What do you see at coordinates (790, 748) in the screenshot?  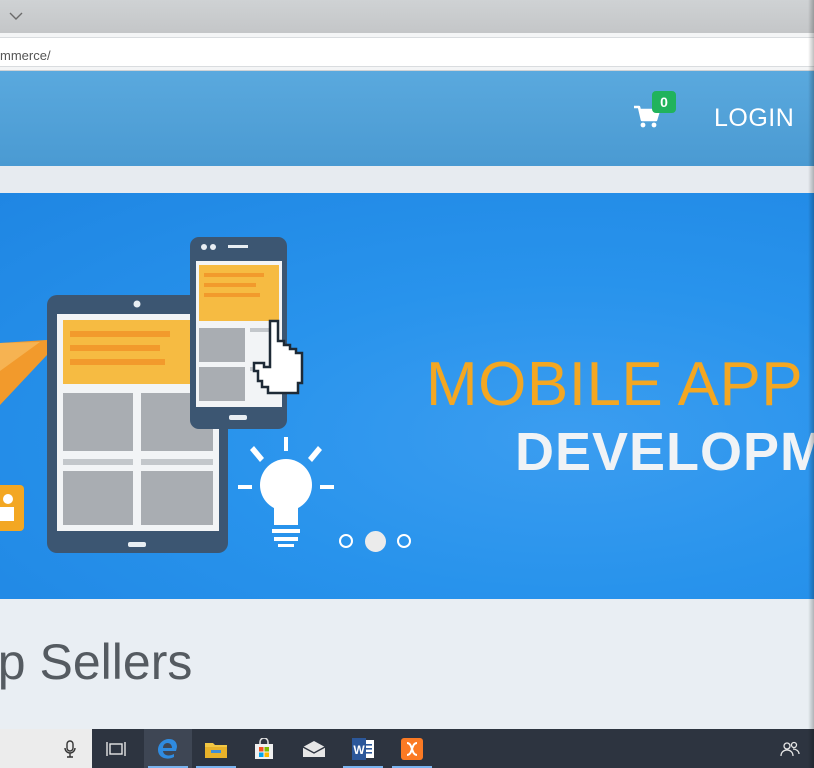 I see `people-icon` at bounding box center [790, 748].